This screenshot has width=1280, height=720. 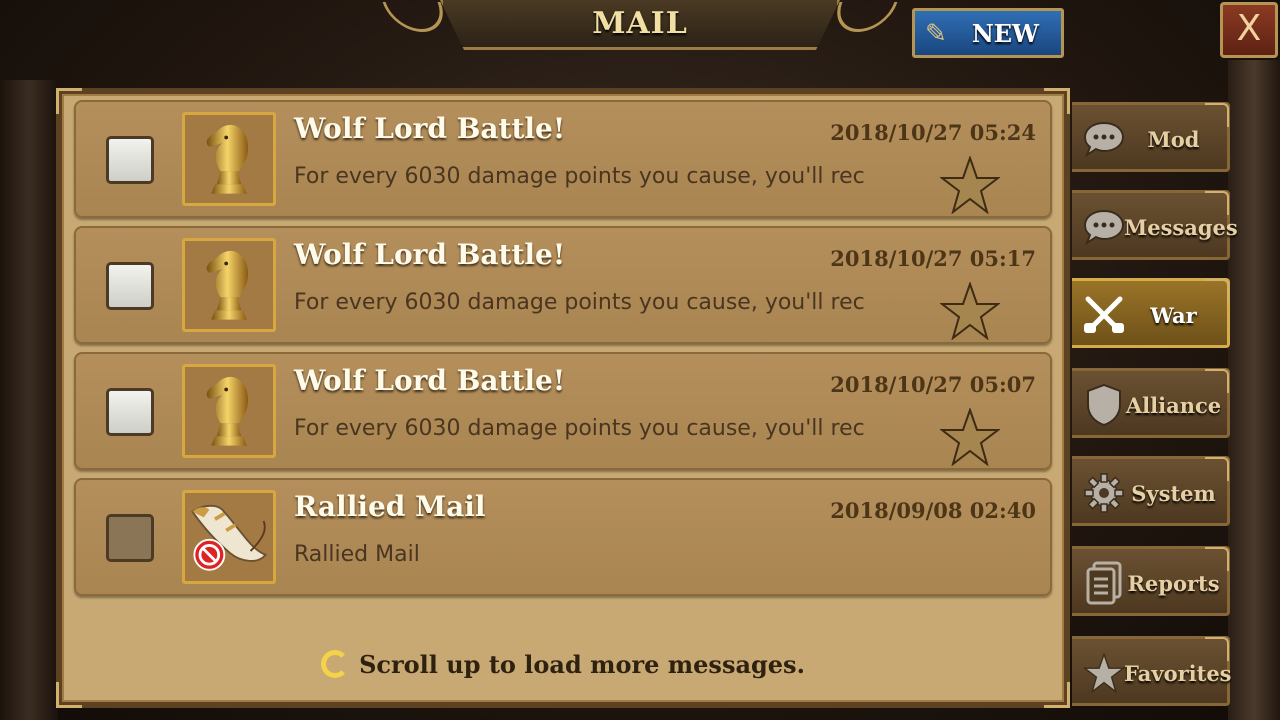 What do you see at coordinates (933, 384) in the screenshot?
I see `mail-date: 2018/10/27 05:07` at bounding box center [933, 384].